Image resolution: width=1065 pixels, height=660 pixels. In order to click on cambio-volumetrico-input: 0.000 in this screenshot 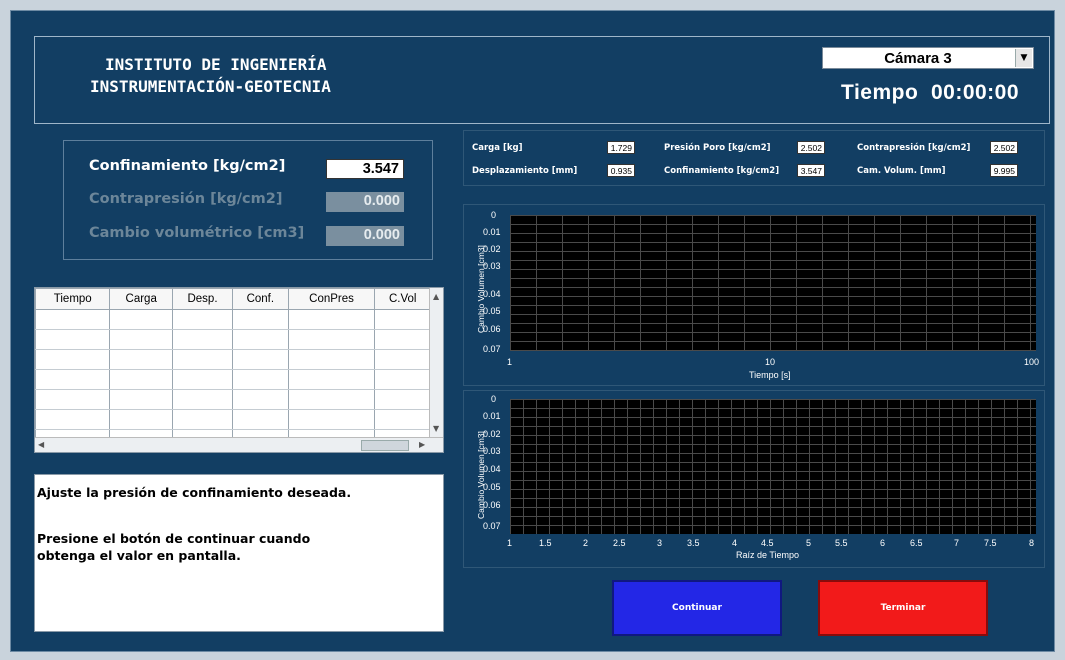, I will do `click(365, 236)`.